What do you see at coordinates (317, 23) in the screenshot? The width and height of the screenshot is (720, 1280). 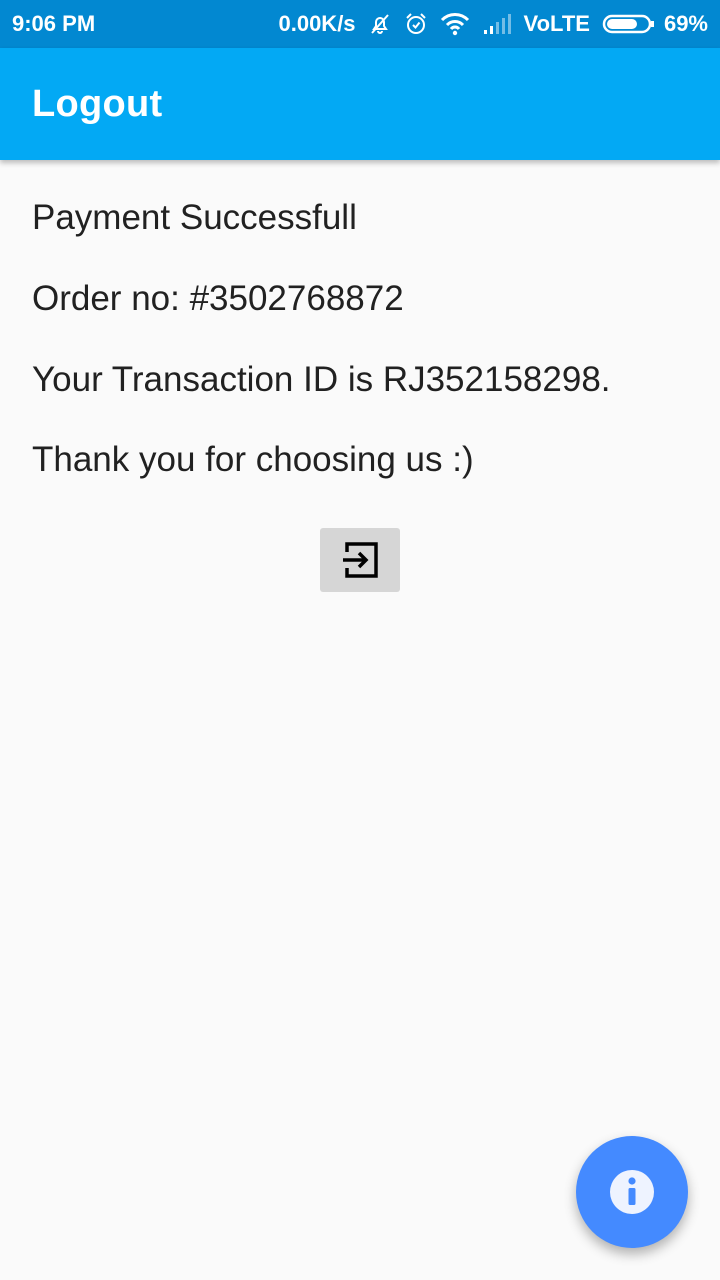 I see `network-speed: 0.00K/s` at bounding box center [317, 23].